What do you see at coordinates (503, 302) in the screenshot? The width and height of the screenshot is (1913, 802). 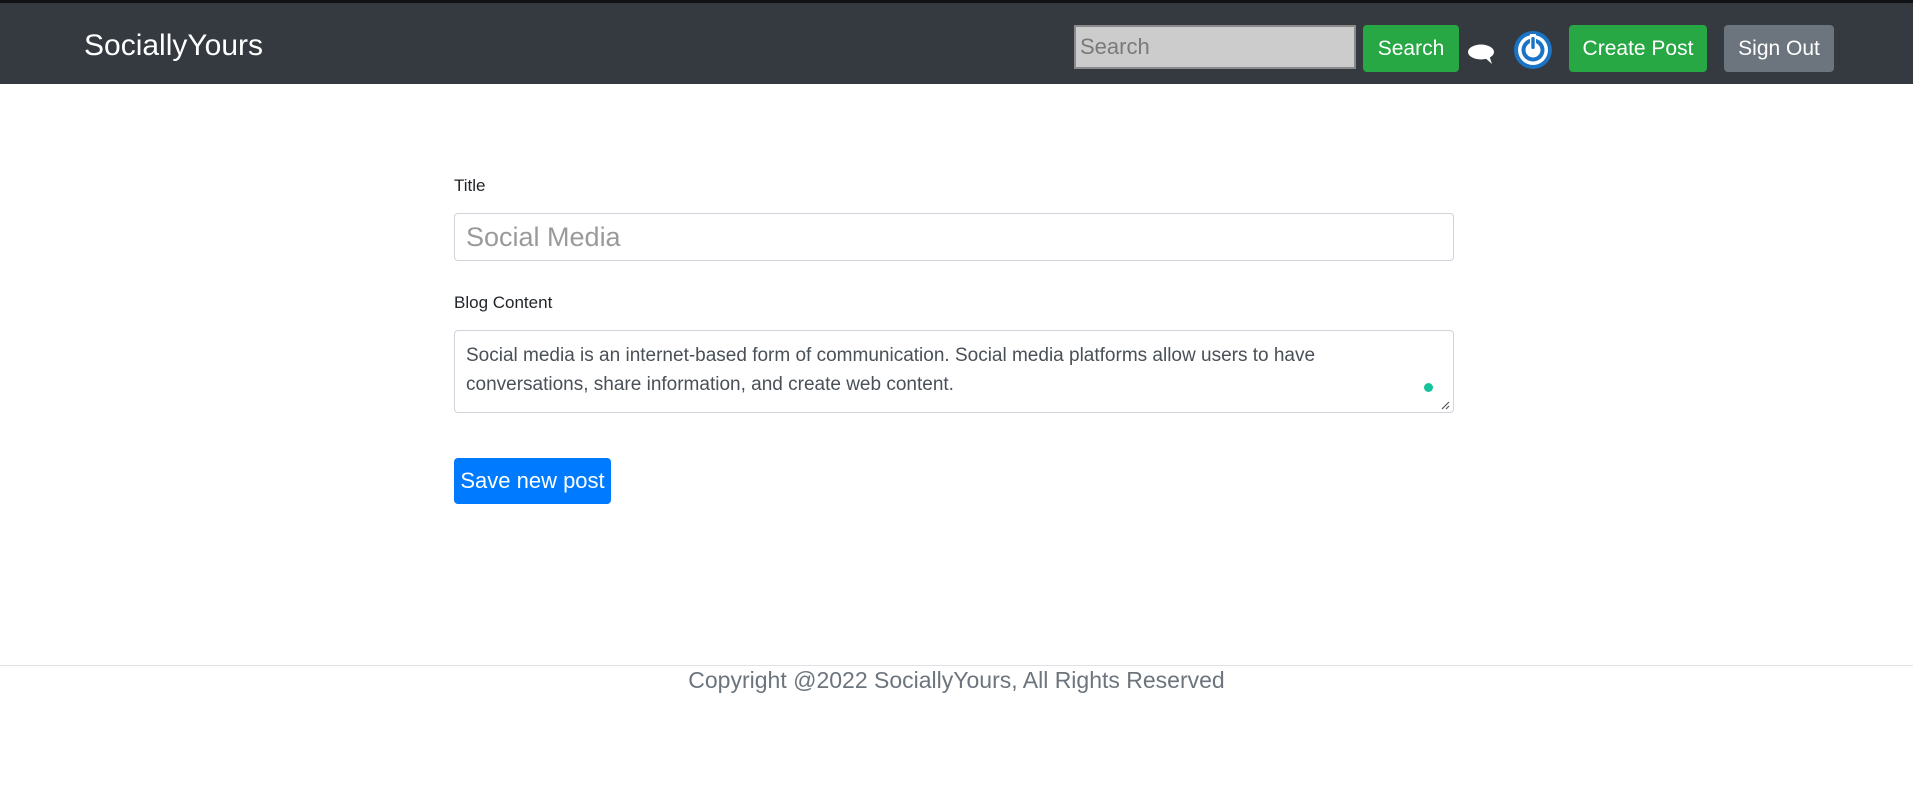 I see `blog-content-label: Blog Content` at bounding box center [503, 302].